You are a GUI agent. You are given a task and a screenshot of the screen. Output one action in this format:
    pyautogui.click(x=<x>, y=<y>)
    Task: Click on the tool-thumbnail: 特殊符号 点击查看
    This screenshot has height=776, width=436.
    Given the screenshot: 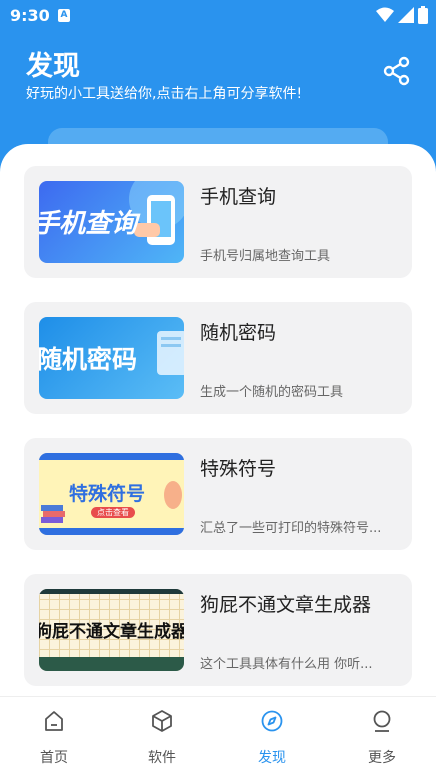 What is the action you would take?
    pyautogui.click(x=111, y=494)
    